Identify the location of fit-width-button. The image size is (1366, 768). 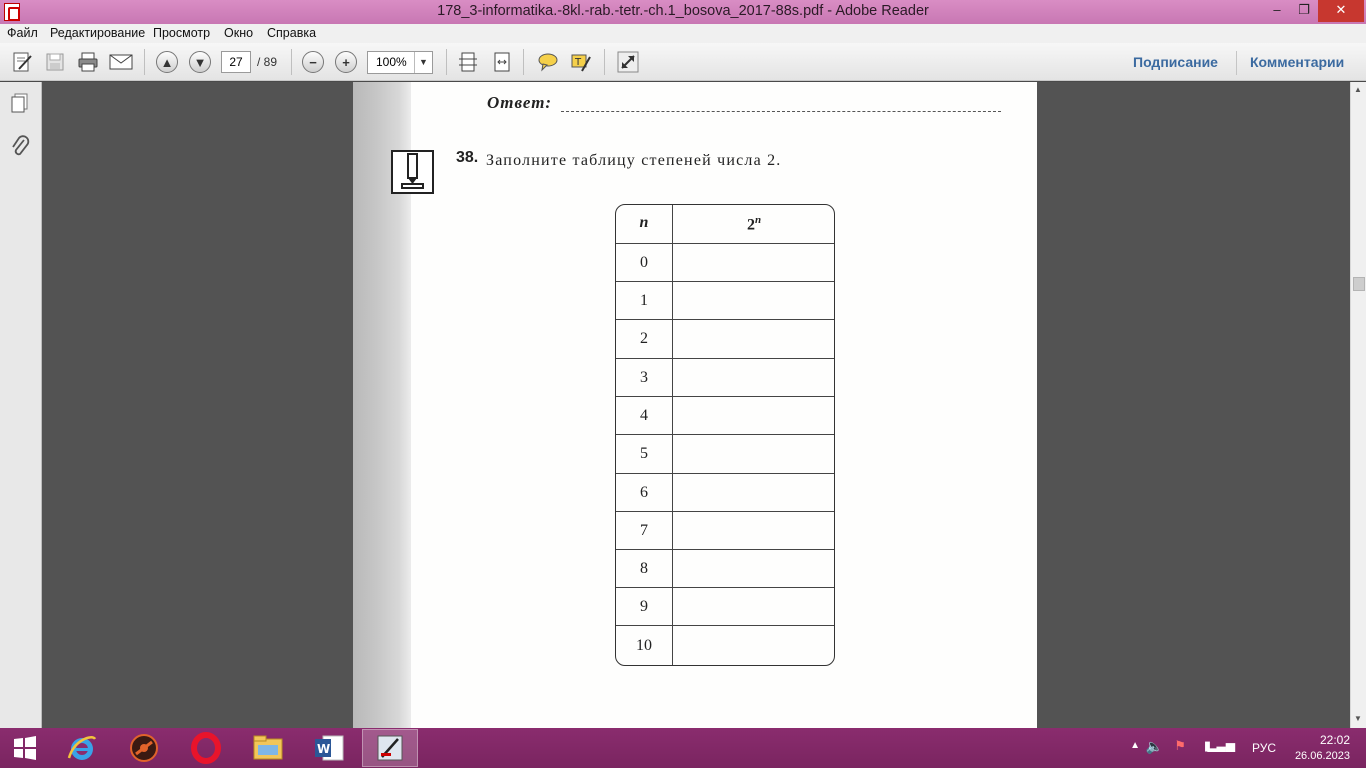
(502, 62).